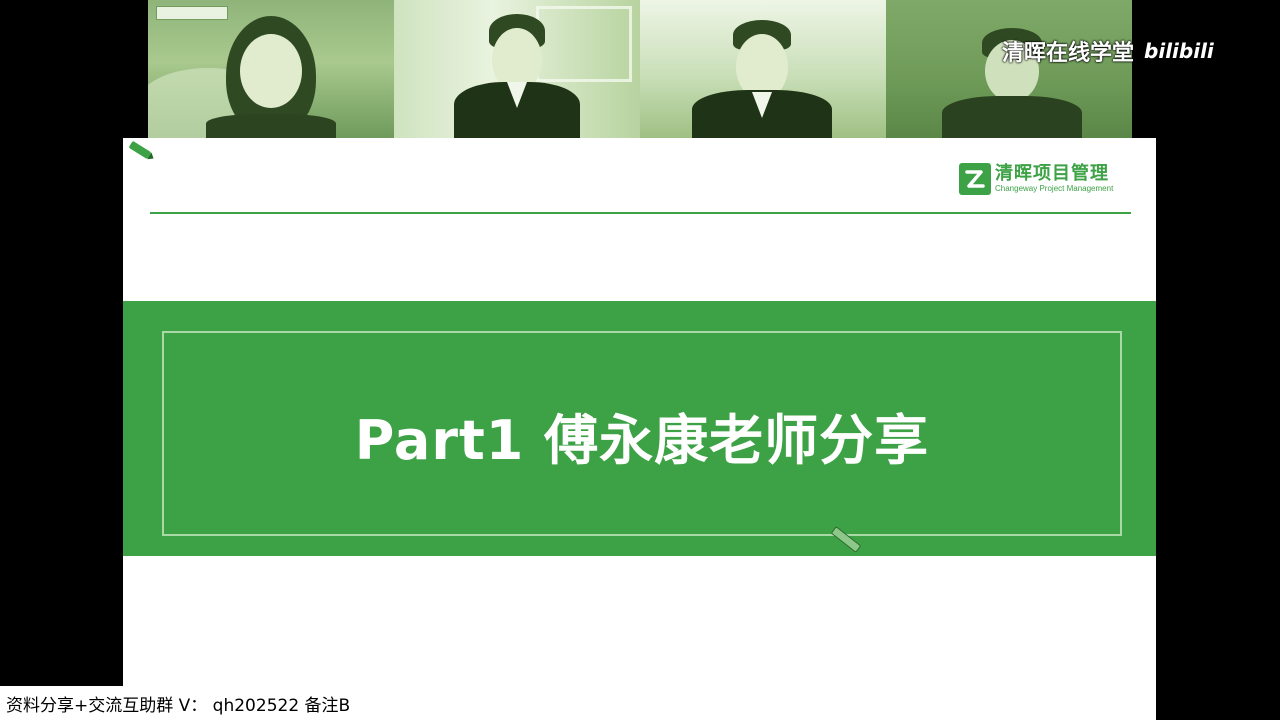 The width and height of the screenshot is (1280, 720). Describe the element at coordinates (1068, 53) in the screenshot. I see `watermark-channel-name: 清晖在线学堂` at that location.